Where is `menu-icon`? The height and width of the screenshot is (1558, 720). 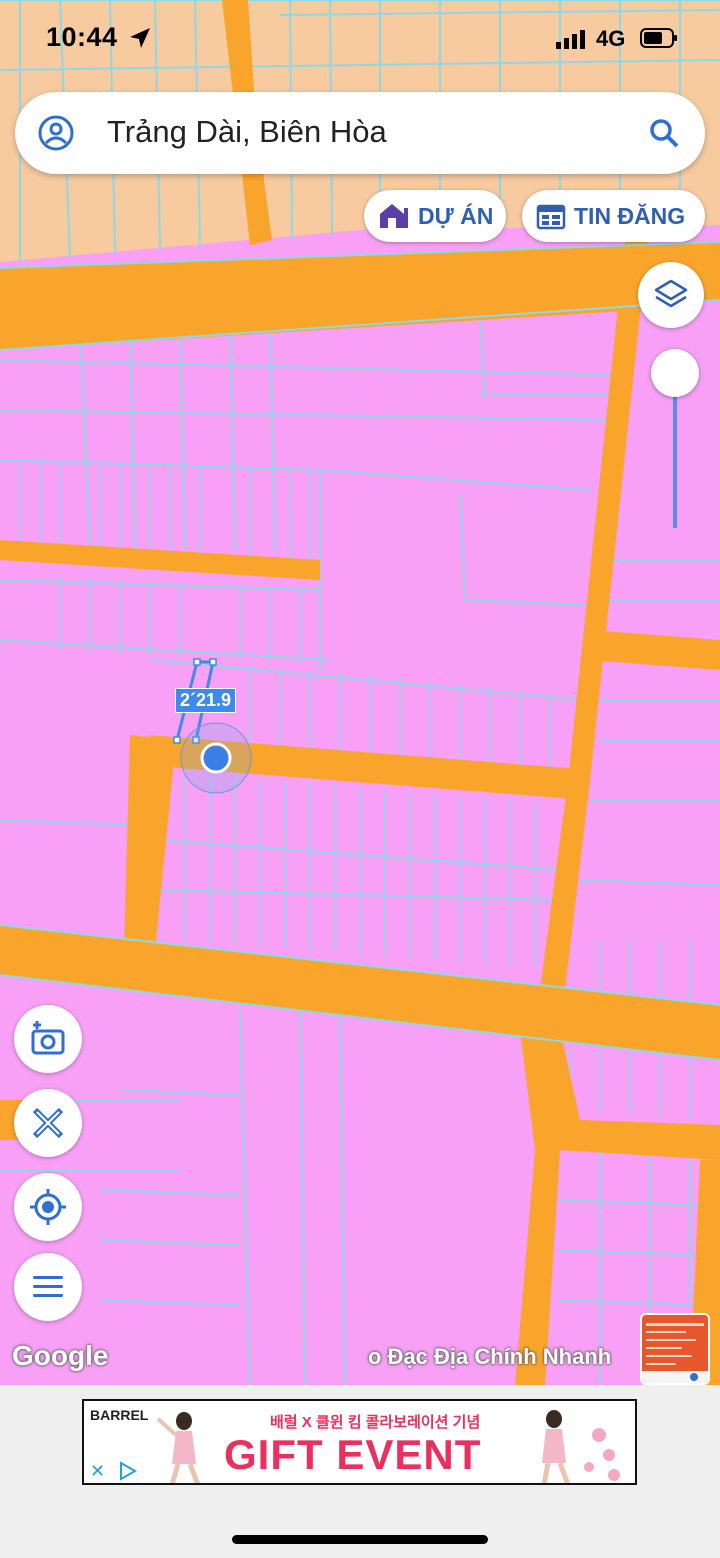 menu-icon is located at coordinates (48, 1286).